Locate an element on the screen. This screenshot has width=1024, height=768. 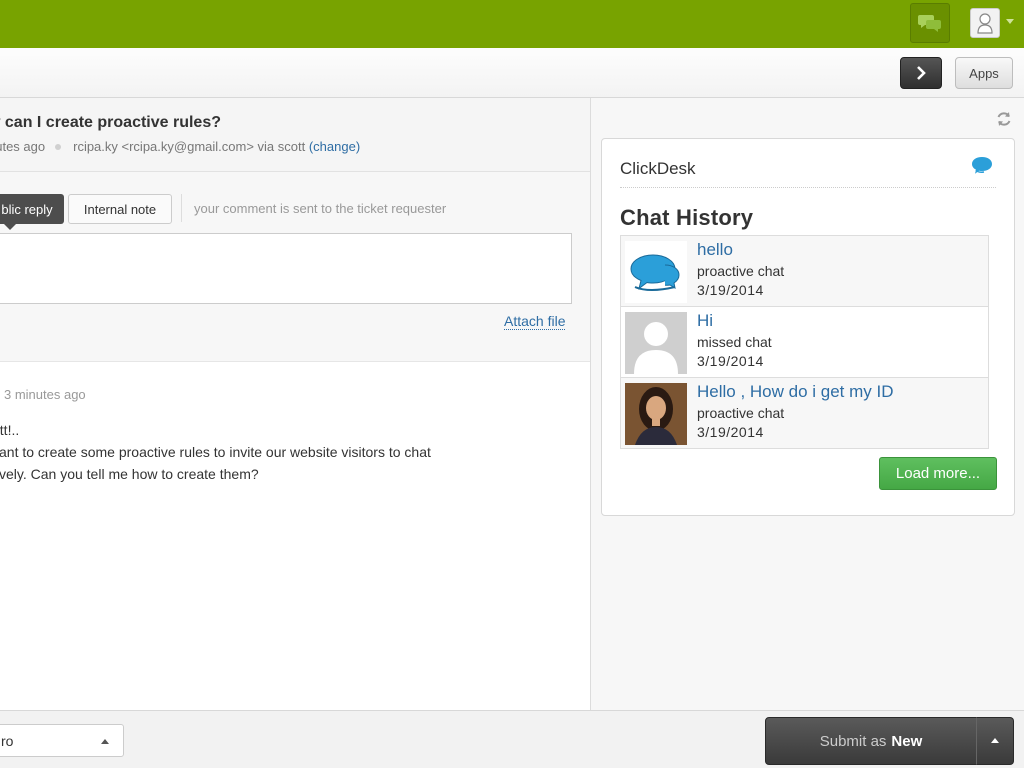
chat-history-item: Hi missed chat 3/19/2014 is located at coordinates (804, 342).